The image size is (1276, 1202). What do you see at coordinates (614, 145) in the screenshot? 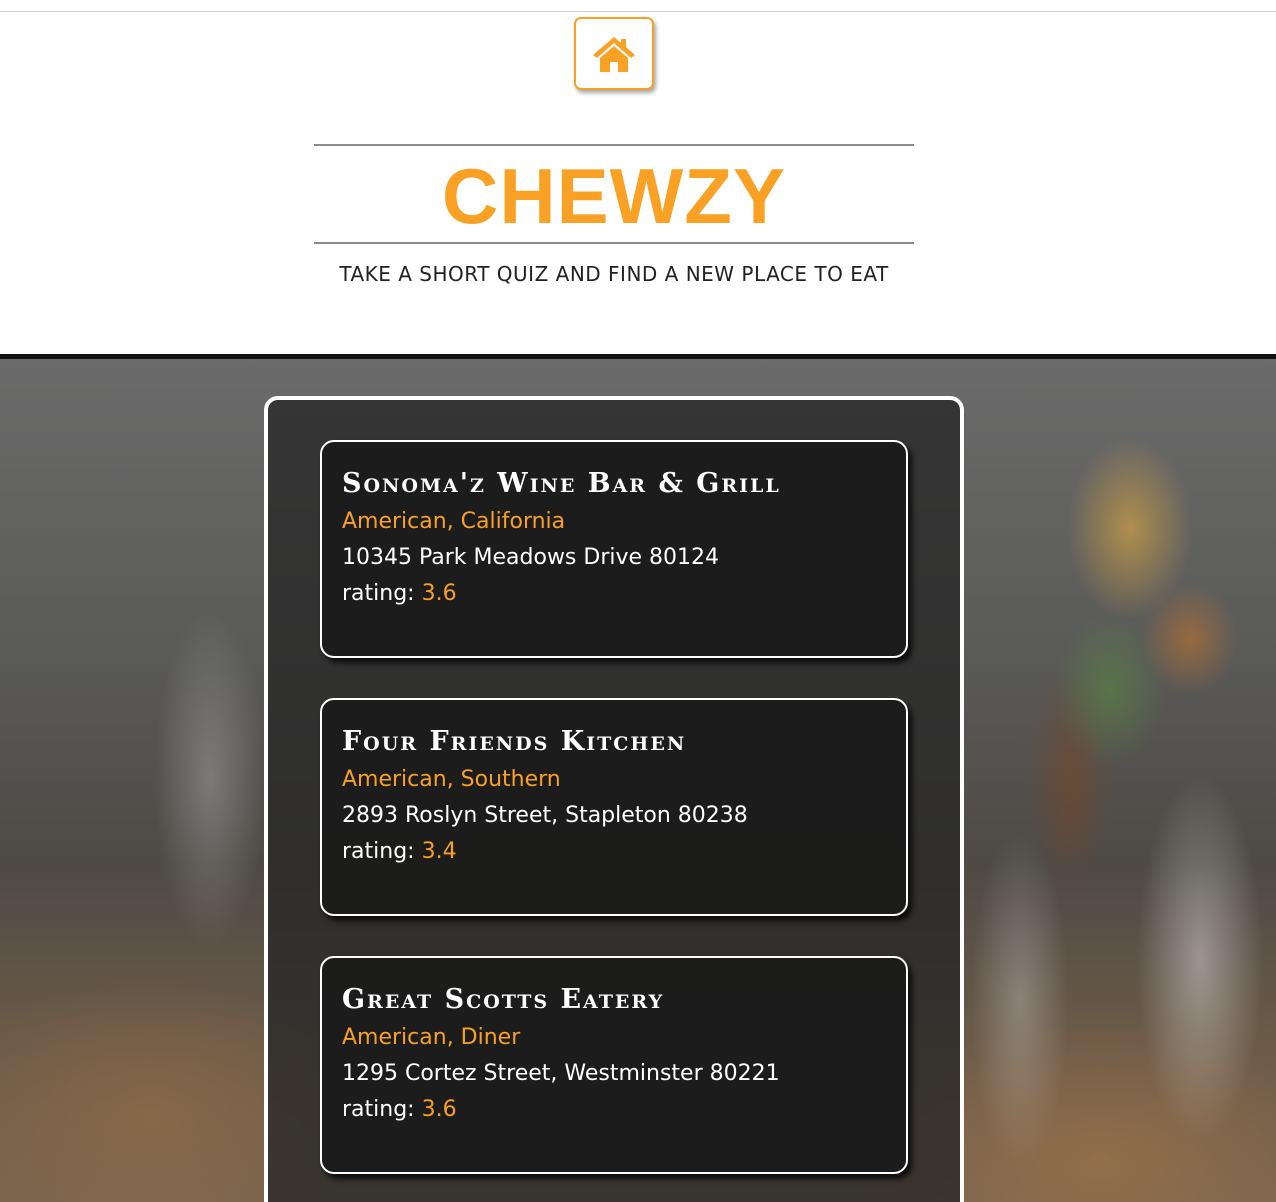
I see `title-top-rule` at bounding box center [614, 145].